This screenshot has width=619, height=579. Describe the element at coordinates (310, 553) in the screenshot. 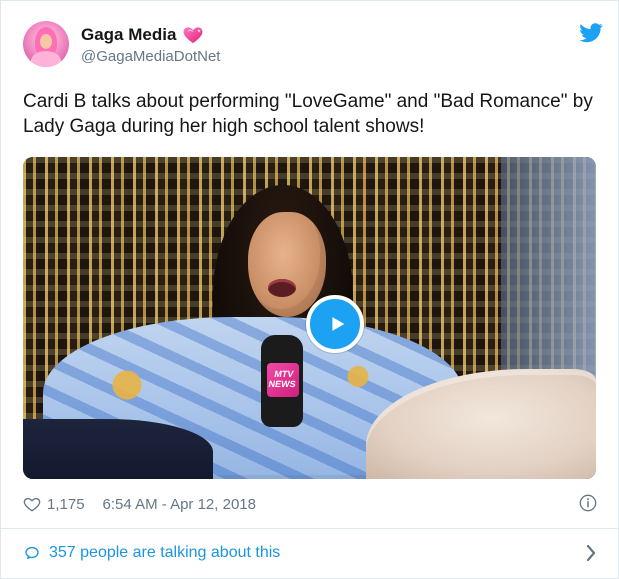

I see `talking-link: 357 people are talking about this` at that location.